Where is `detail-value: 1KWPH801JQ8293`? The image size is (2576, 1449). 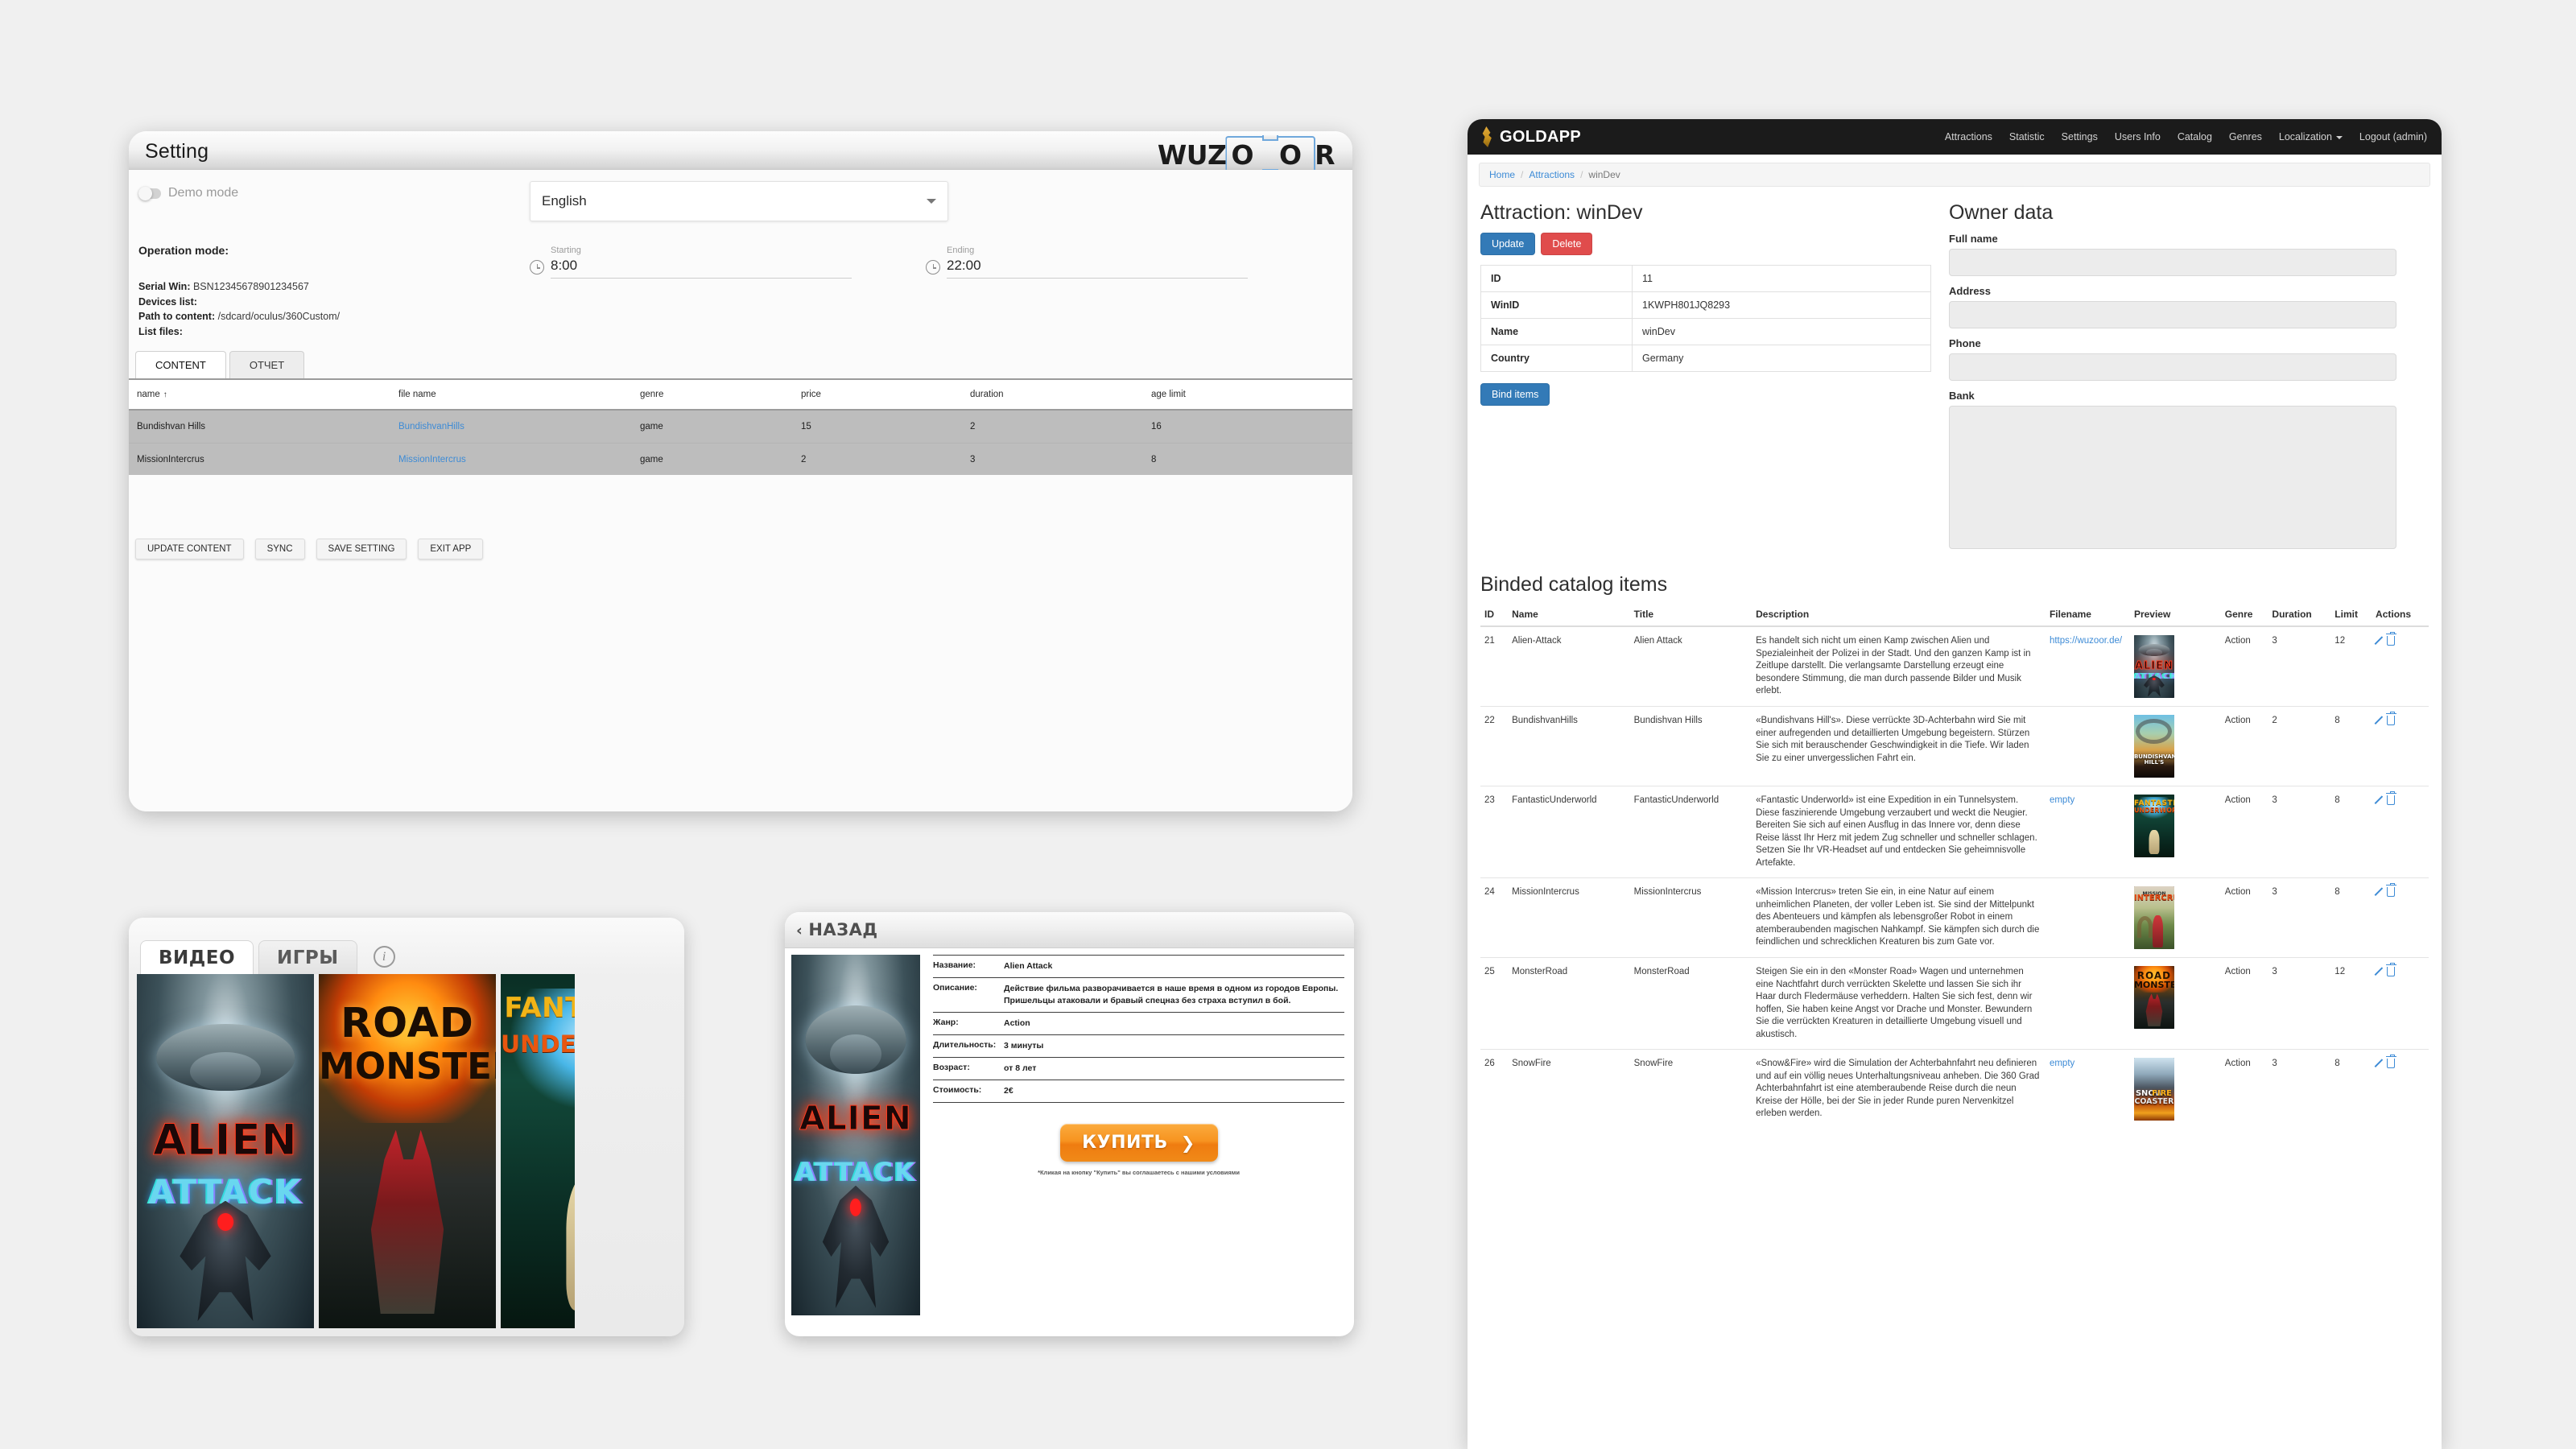 detail-value: 1KWPH801JQ8293 is located at coordinates (1781, 305).